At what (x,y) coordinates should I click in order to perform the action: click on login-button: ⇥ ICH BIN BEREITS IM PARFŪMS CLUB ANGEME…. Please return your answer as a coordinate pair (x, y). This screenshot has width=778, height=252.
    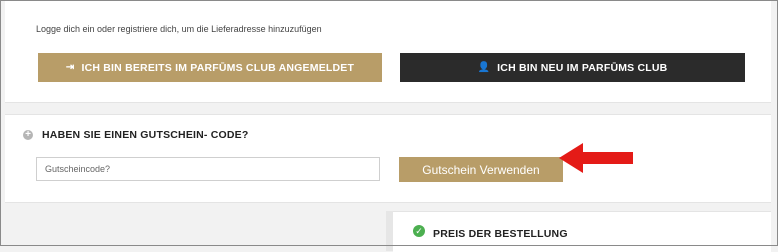
    Looking at the image, I should click on (210, 67).